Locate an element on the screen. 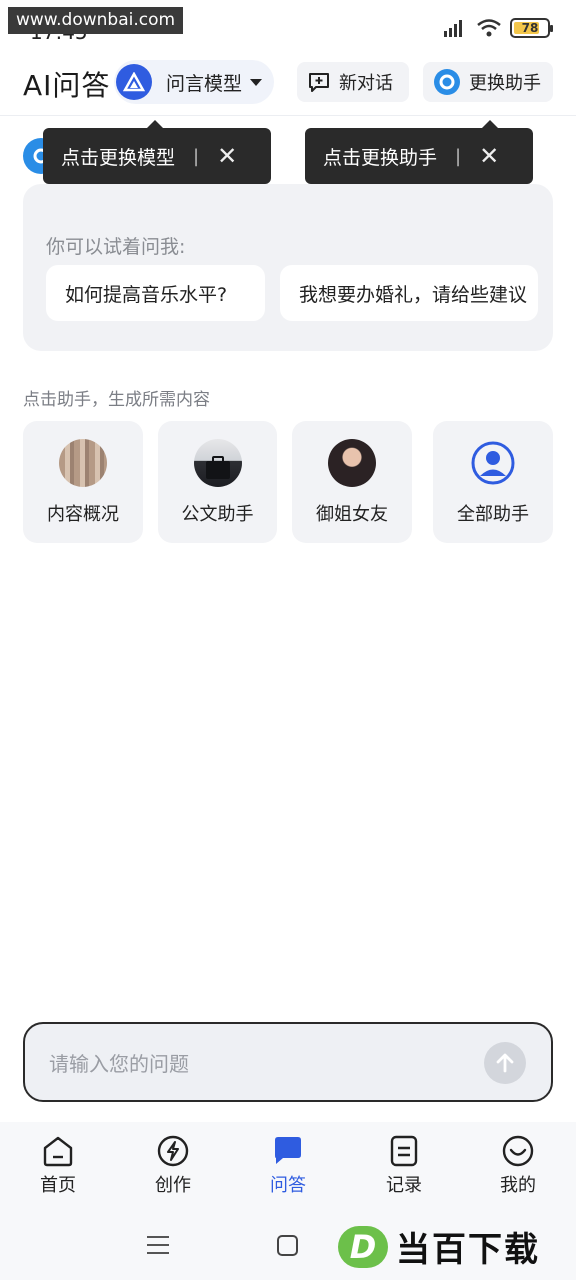 The image size is (576, 1280). system-icons: 78 is located at coordinates (497, 28).